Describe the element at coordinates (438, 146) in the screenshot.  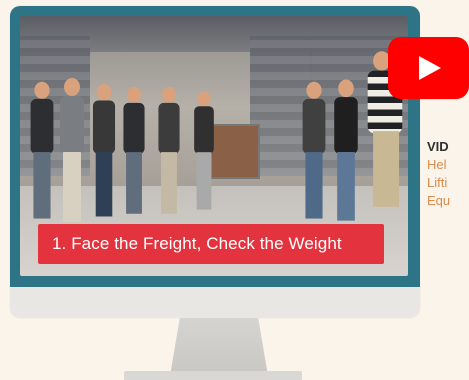
I see `video-description-title: VID` at that location.